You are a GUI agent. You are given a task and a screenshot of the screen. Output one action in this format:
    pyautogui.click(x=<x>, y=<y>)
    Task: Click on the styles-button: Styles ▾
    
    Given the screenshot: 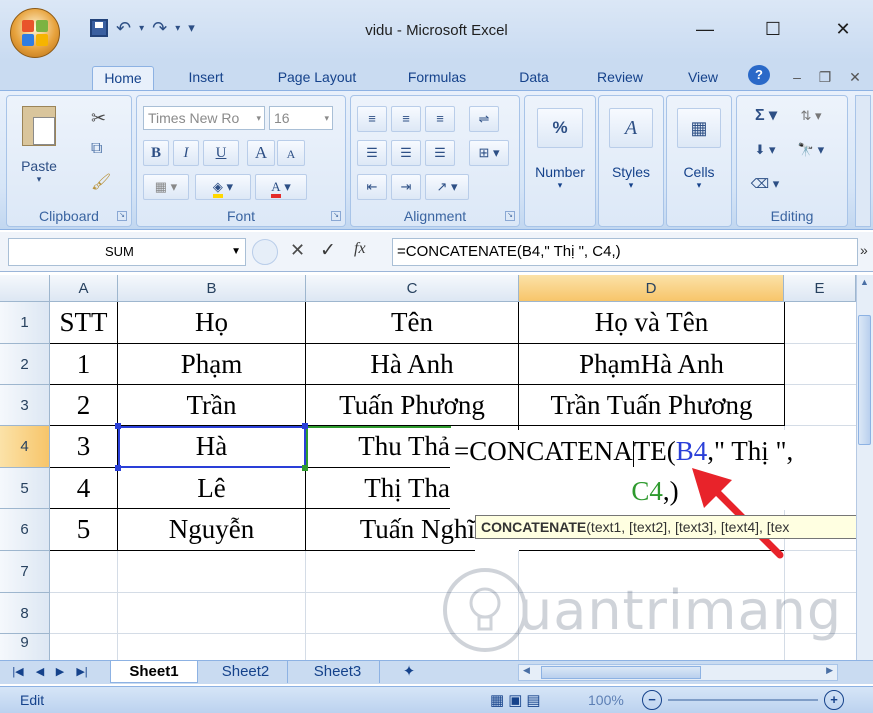 What is the action you would take?
    pyautogui.click(x=631, y=177)
    